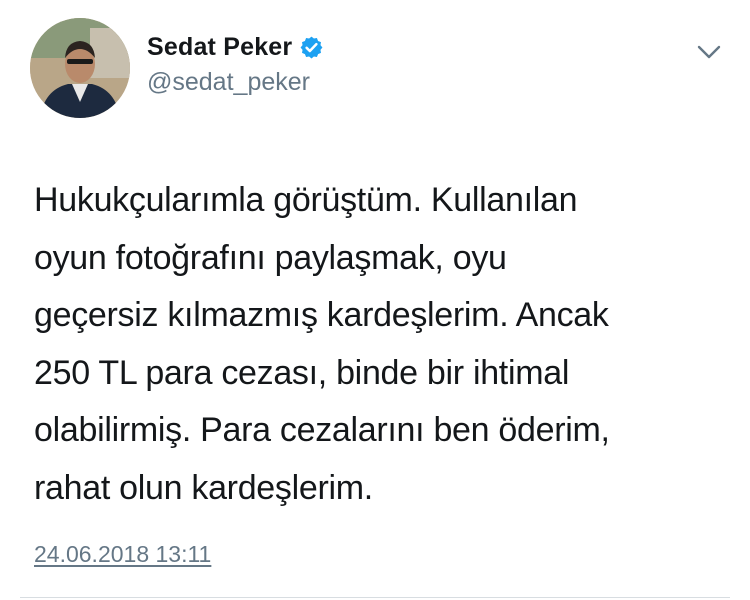 The image size is (750, 600). I want to click on author-handle: @sedat_peker, so click(228, 82).